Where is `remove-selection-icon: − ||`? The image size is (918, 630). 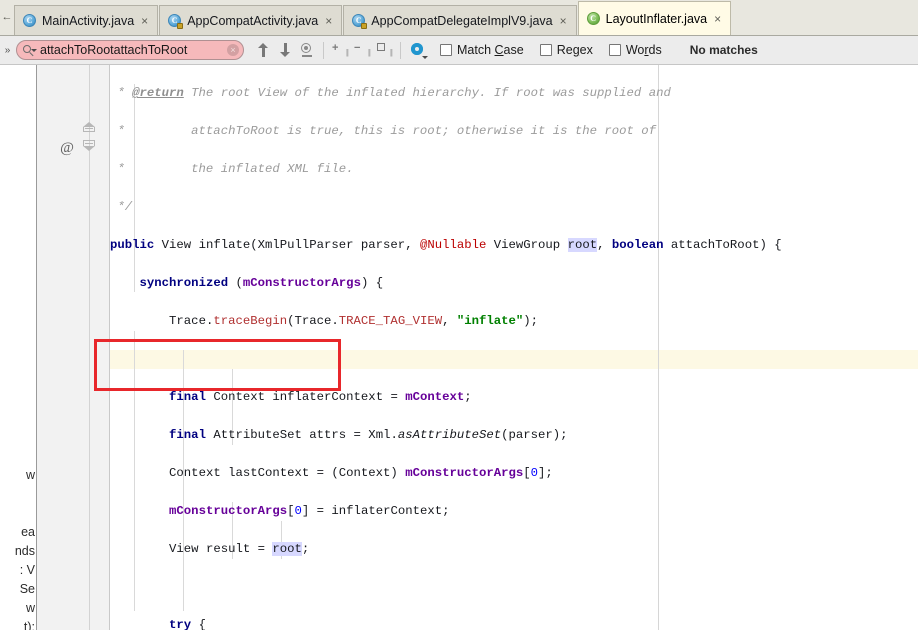 remove-selection-icon: − || is located at coordinates (362, 49).